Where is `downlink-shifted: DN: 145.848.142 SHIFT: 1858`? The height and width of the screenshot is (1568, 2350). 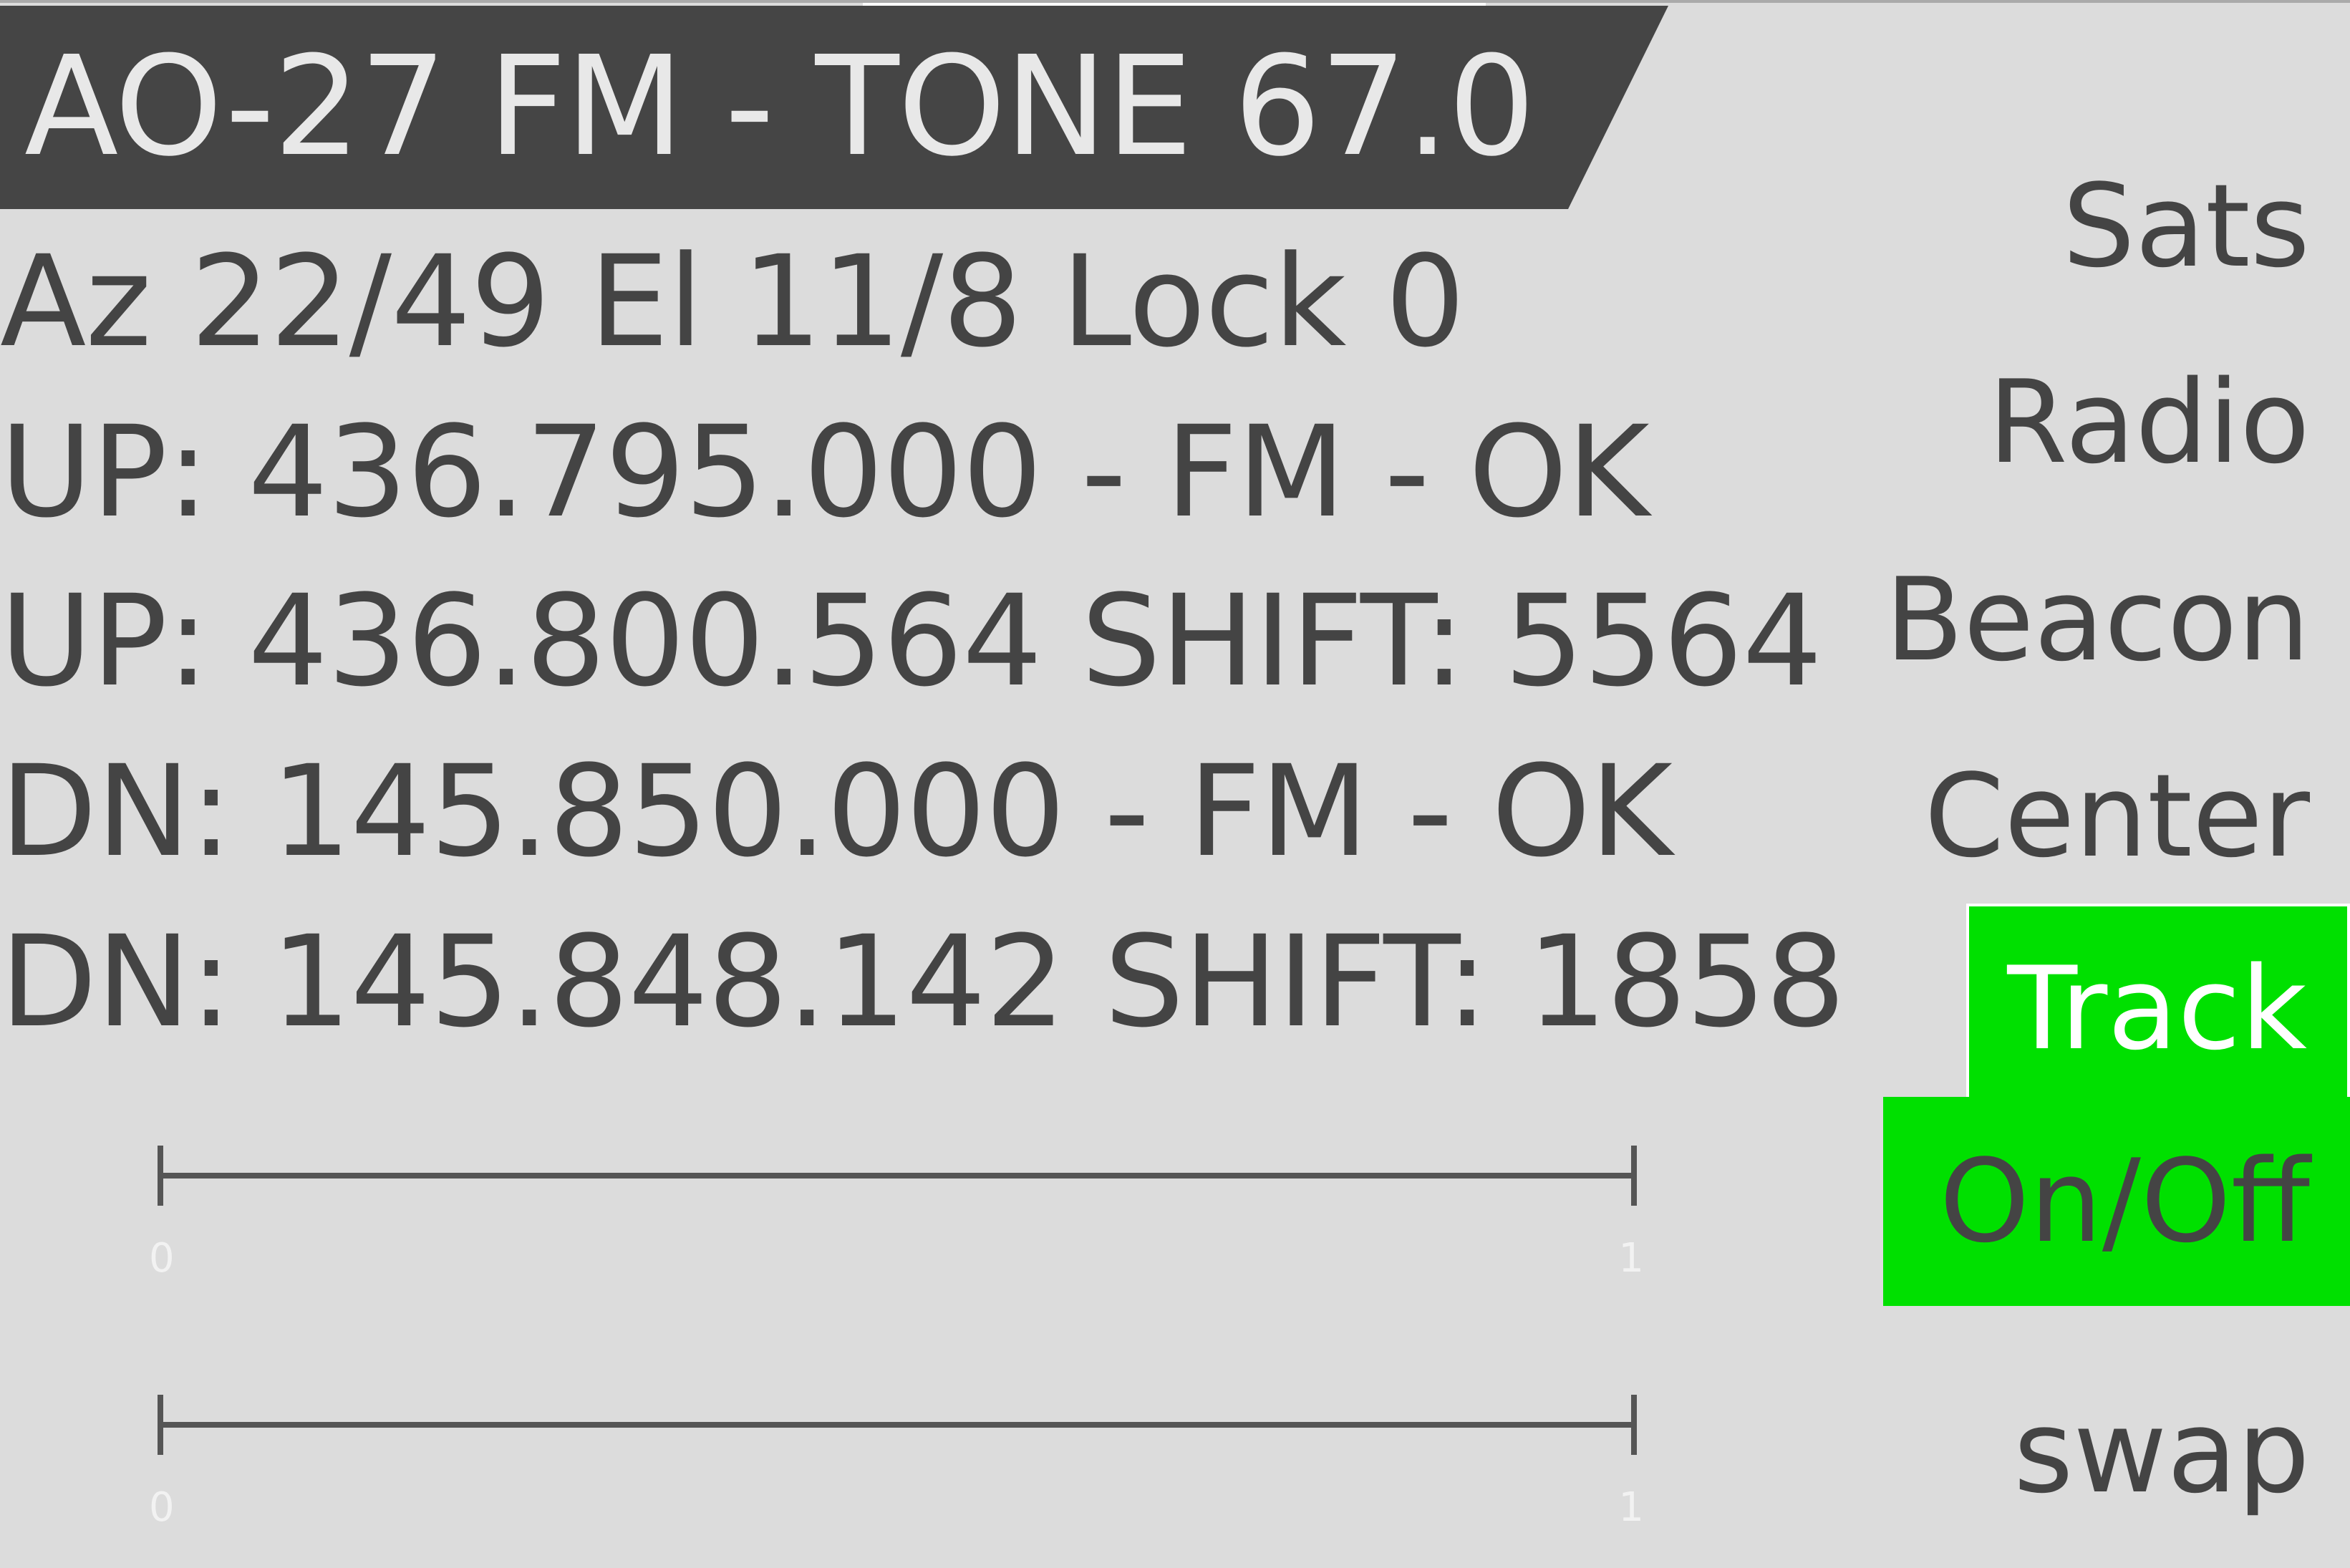 downlink-shifted: DN: 145.848.142 SHIFT: 1858 is located at coordinates (922, 982).